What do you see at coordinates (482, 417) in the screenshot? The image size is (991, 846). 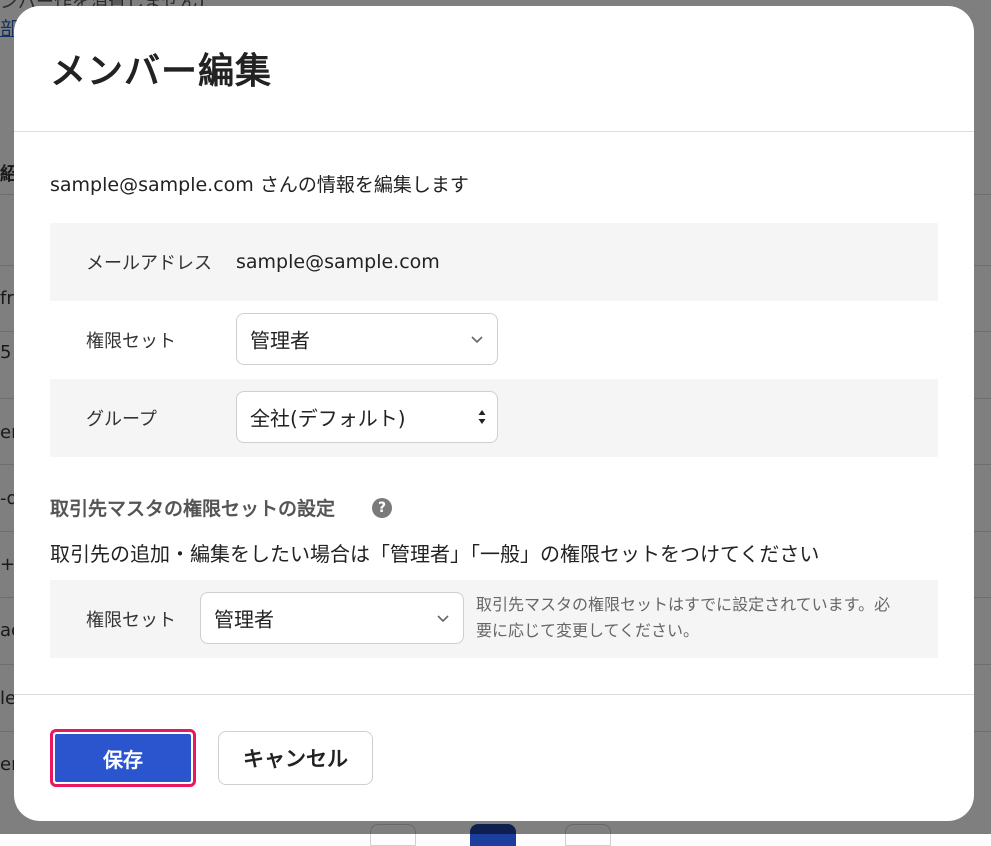 I see `up-down-arrows-icon` at bounding box center [482, 417].